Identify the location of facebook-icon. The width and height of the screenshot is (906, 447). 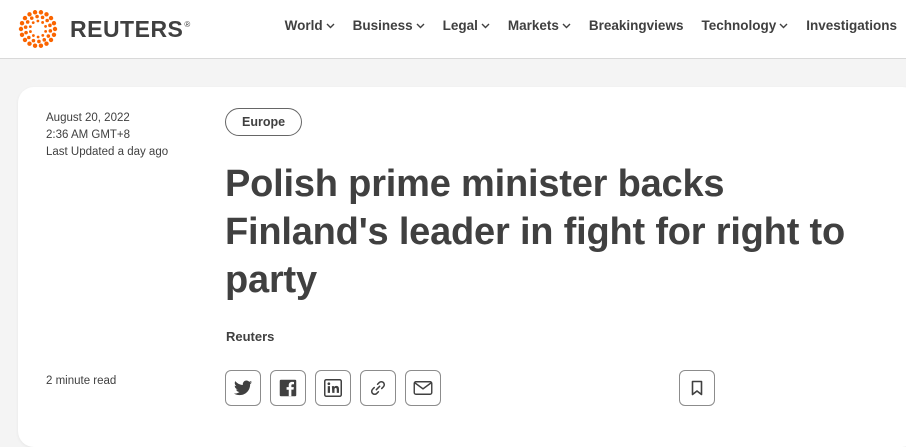
(288, 388).